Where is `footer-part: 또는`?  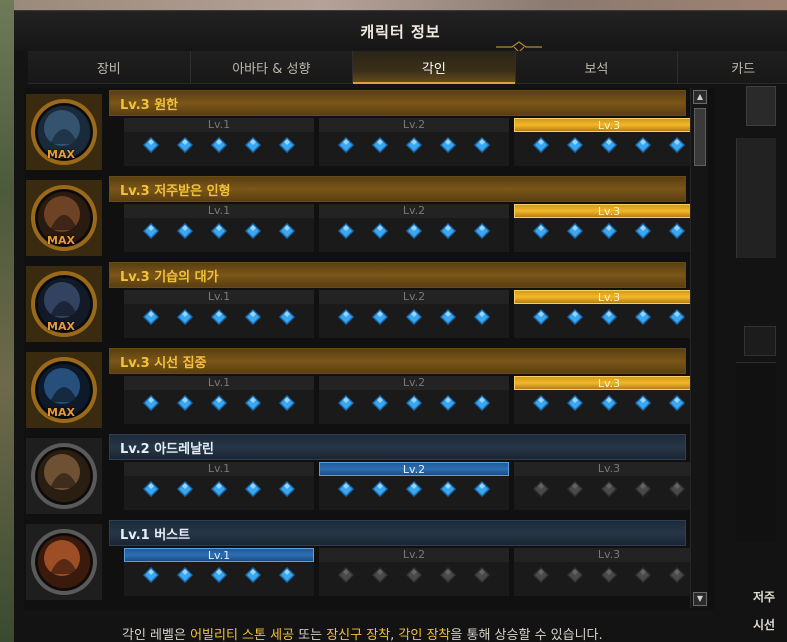
footer-part: 또는 is located at coordinates (310, 635).